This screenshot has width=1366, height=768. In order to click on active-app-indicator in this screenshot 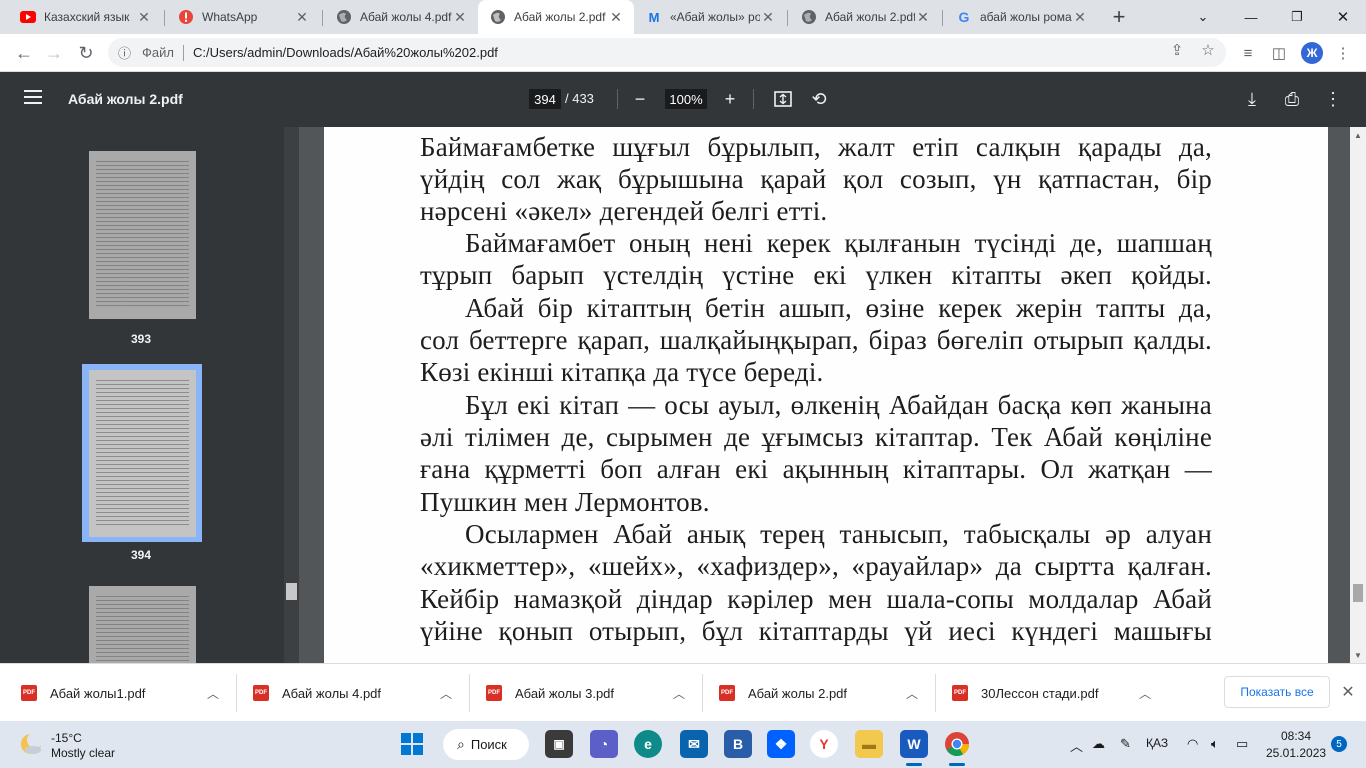, I will do `click(957, 764)`.